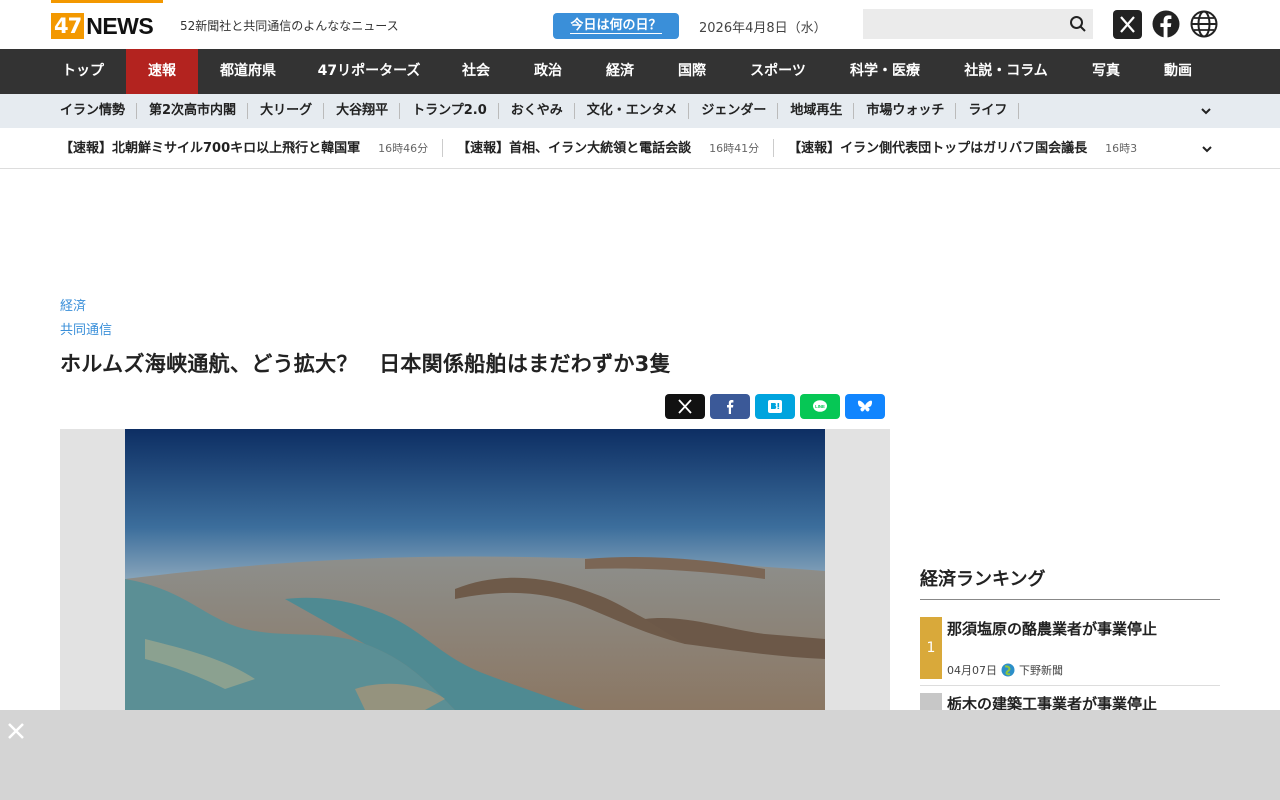 The width and height of the screenshot is (1280, 800). I want to click on ranking-item-meta: 04月07日 下野新聞, so click(1005, 670).